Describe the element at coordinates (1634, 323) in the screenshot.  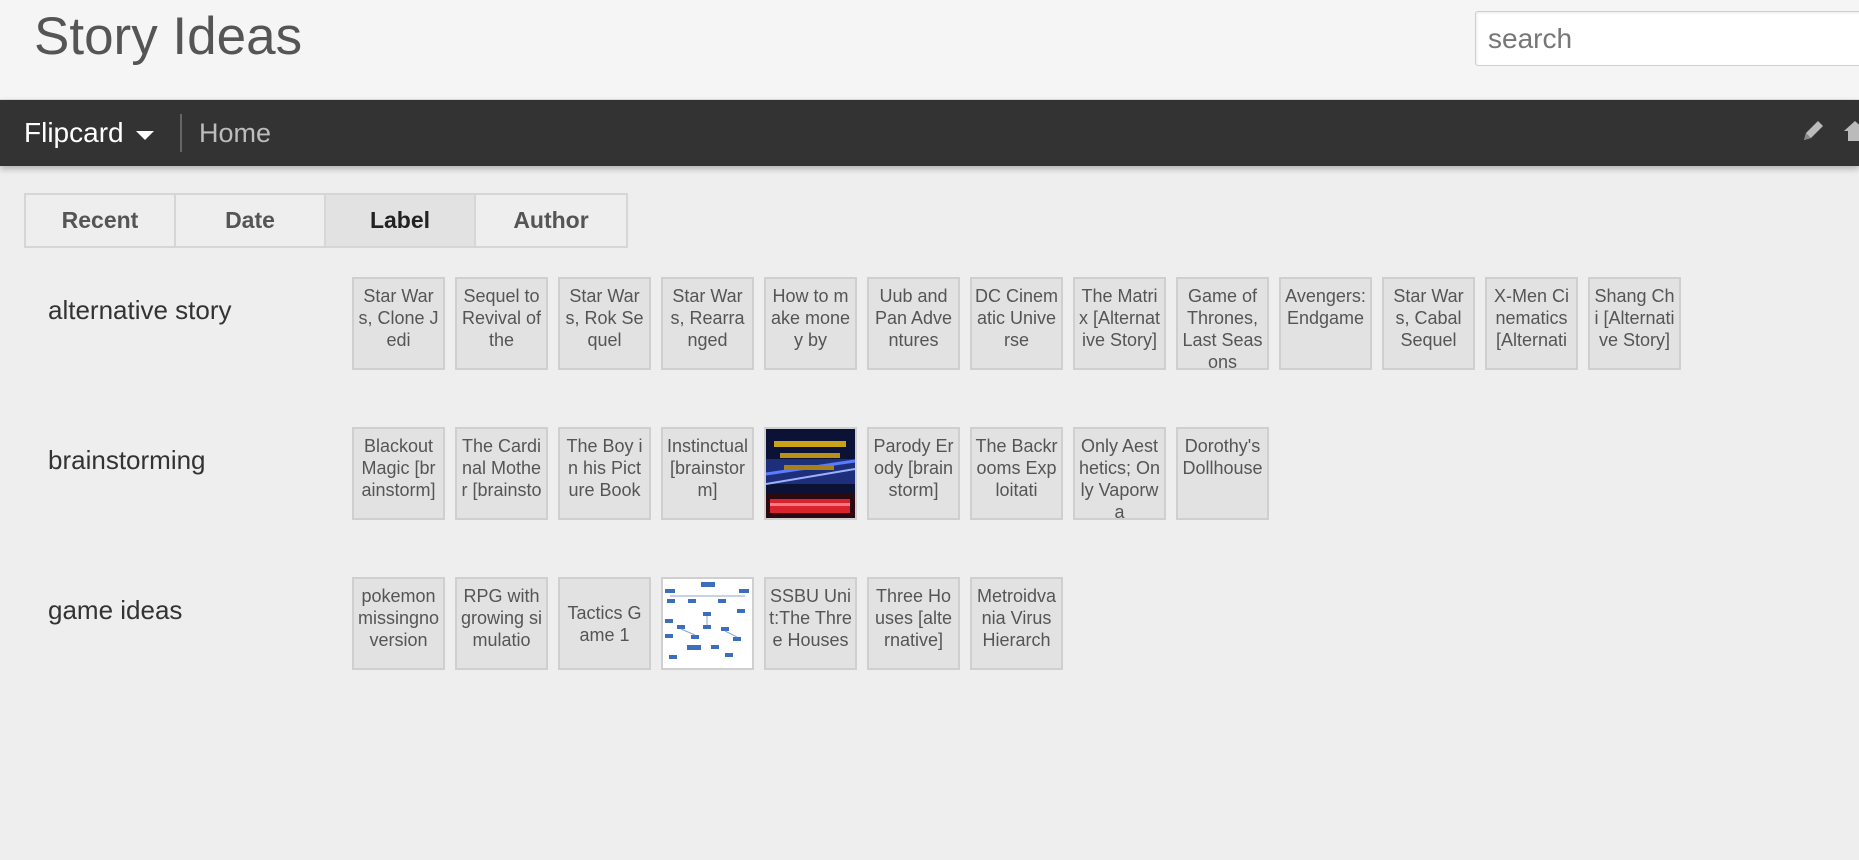
I see `post-card: Shang Chi [Alternative Story]` at that location.